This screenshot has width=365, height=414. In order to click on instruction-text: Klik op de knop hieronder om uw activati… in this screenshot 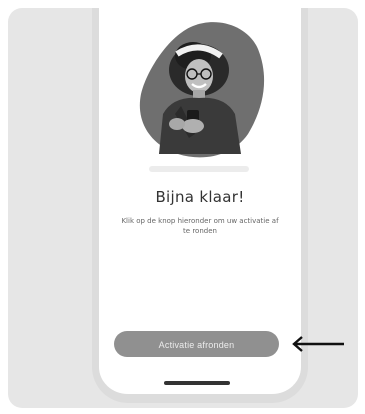, I will do `click(200, 226)`.